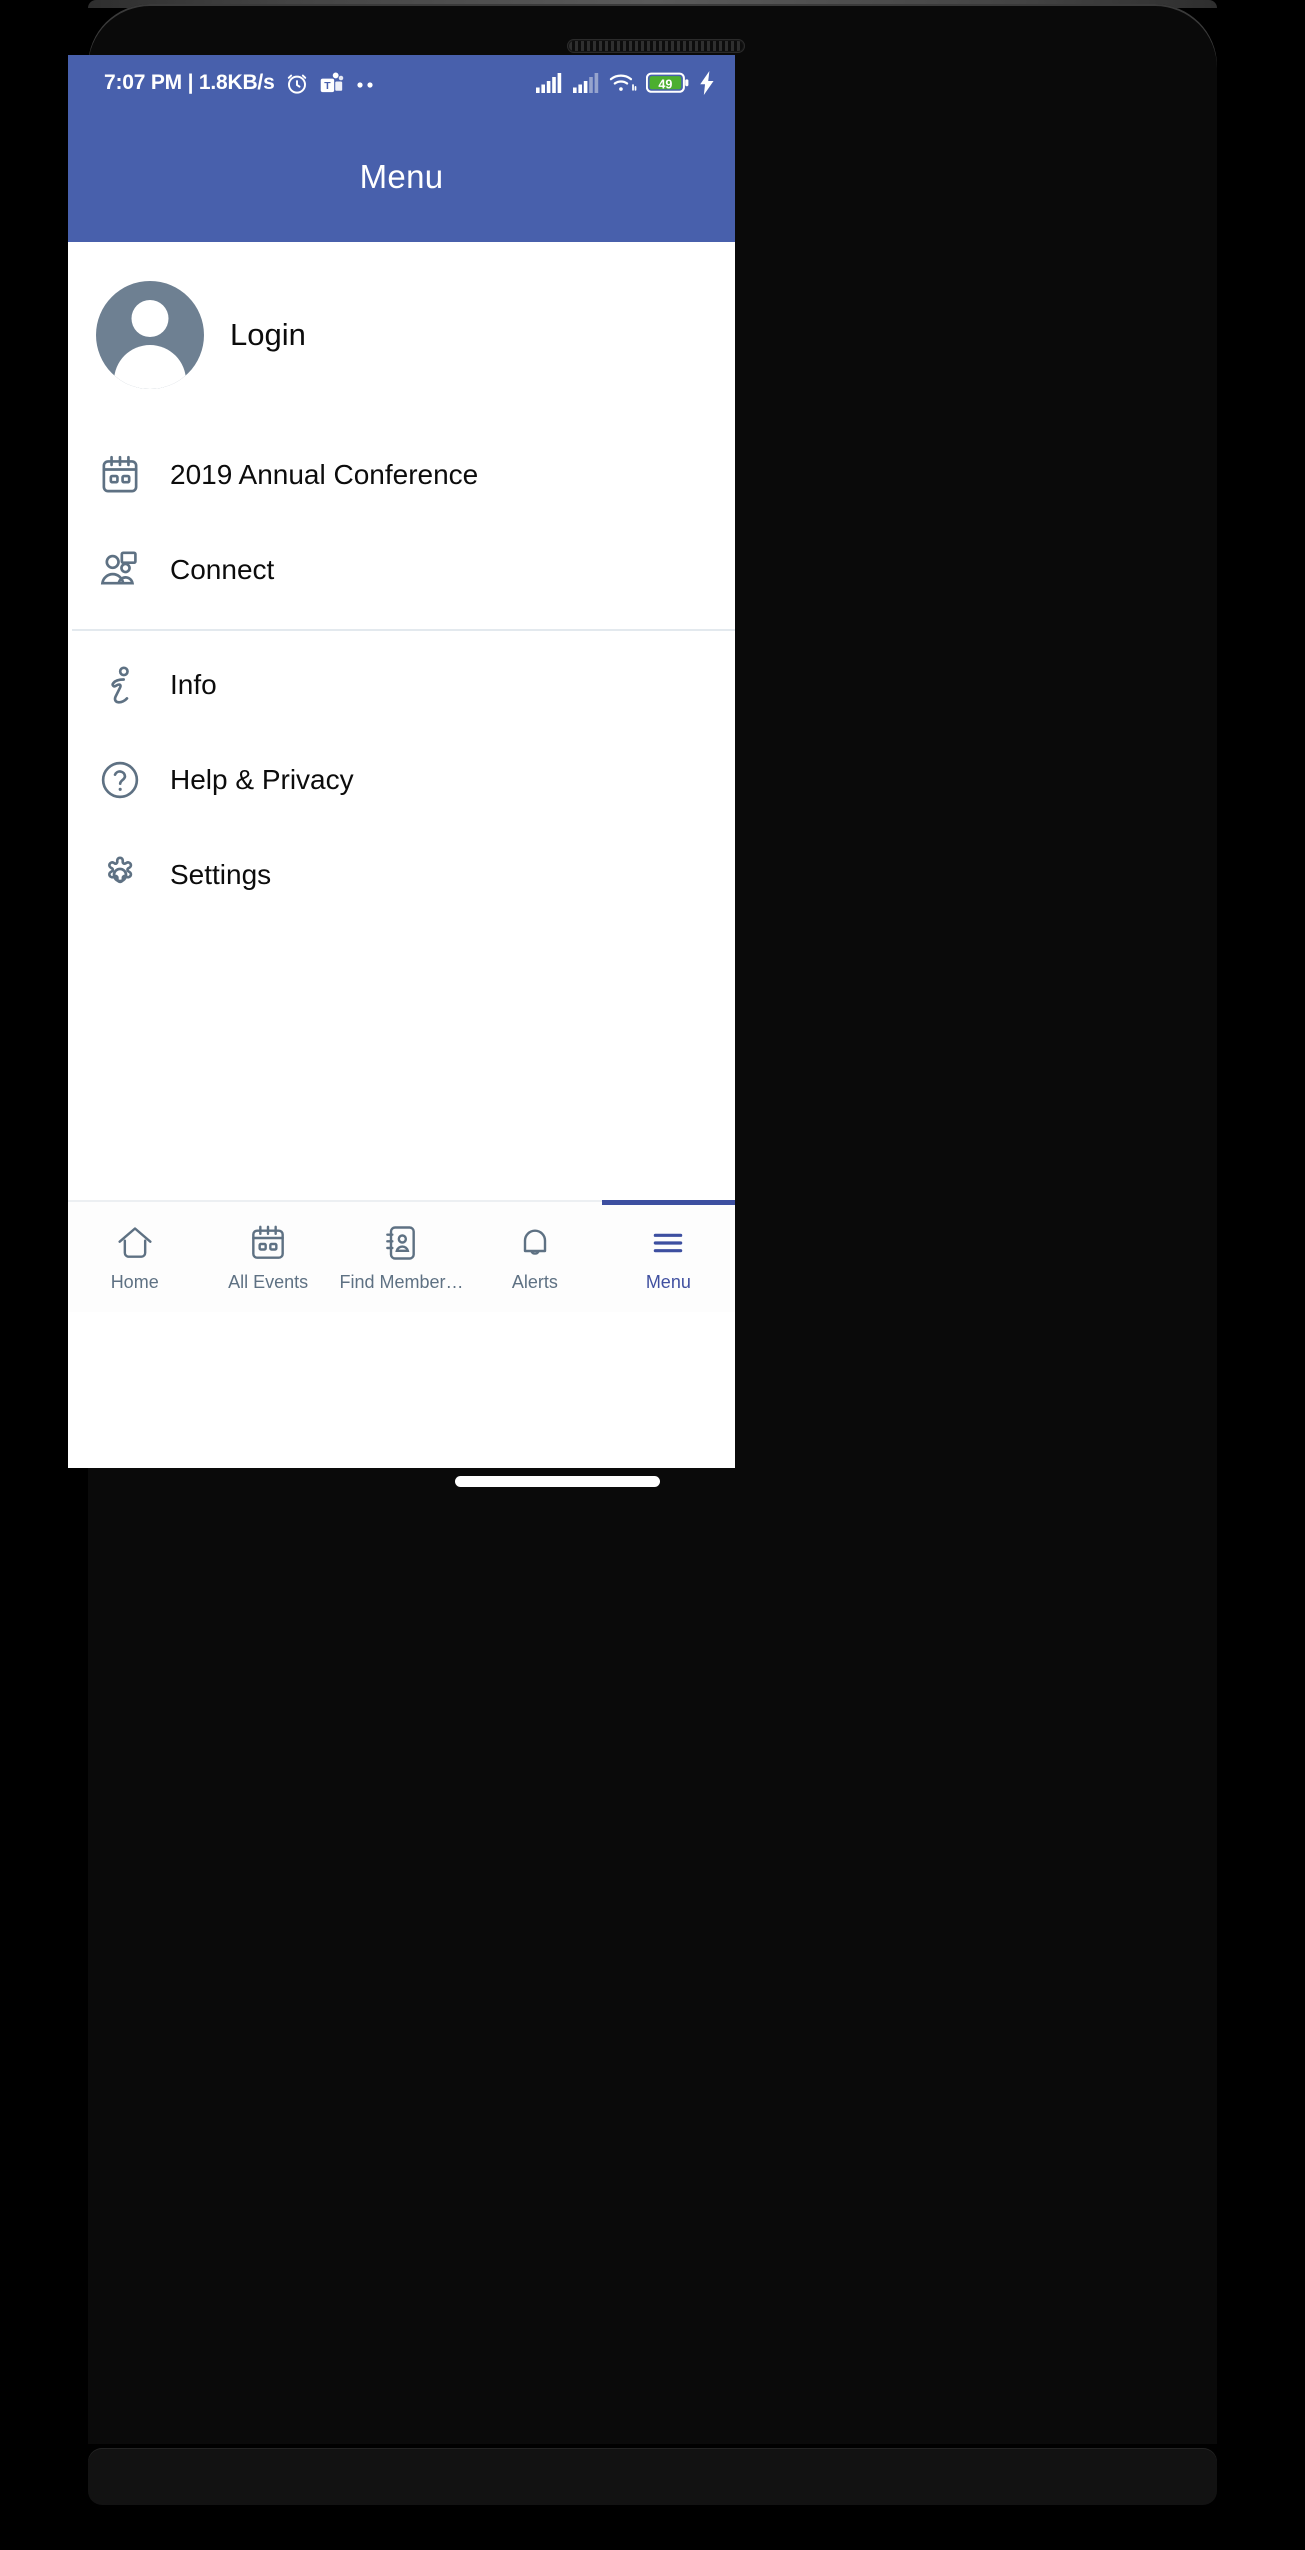 The width and height of the screenshot is (1305, 2550). I want to click on nav-item-alerts: Alerts, so click(534, 1257).